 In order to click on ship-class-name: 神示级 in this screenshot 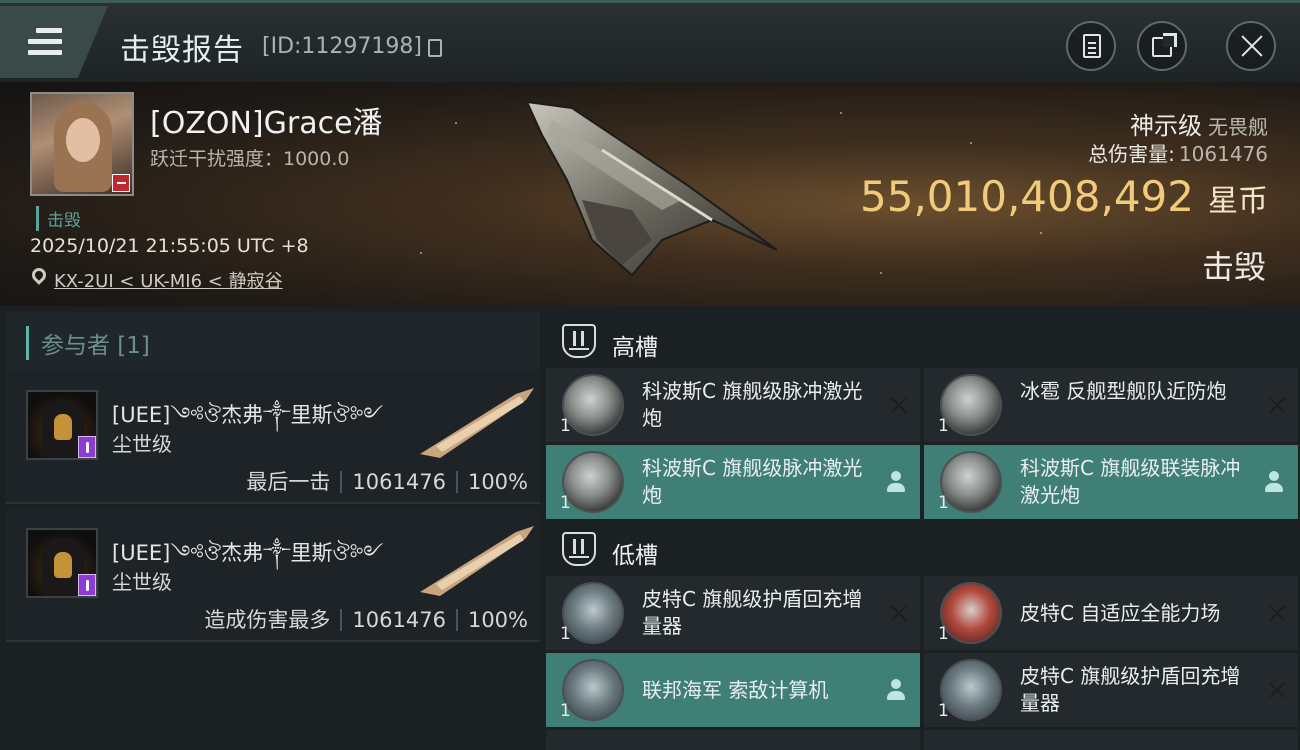, I will do `click(1166, 126)`.